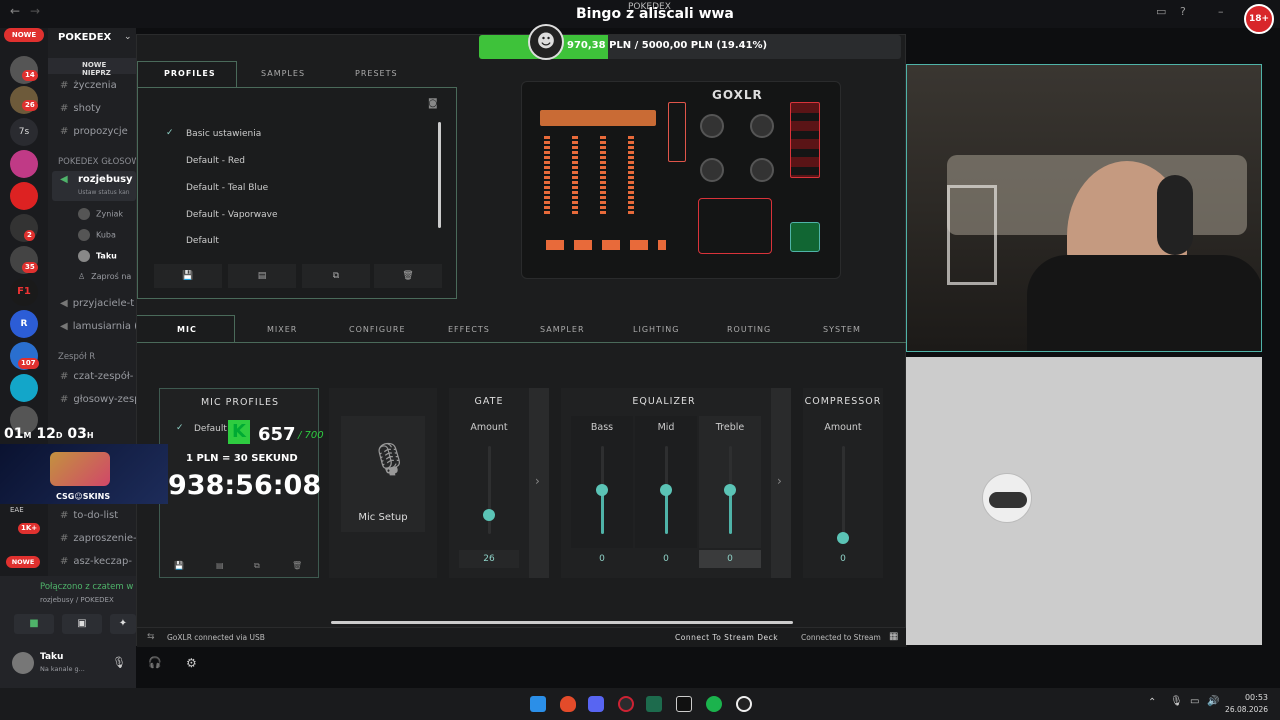 Image resolution: width=1280 pixels, height=720 pixels. I want to click on voice-user: Zyniak, so click(100, 214).